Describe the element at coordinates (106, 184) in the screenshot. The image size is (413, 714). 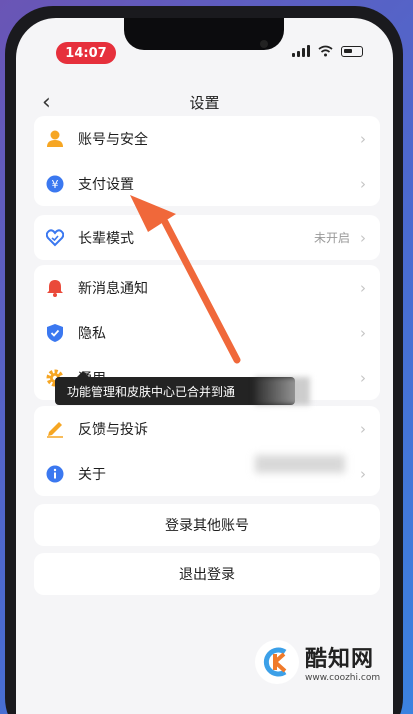
I see `settings-item-label: 支付设置` at that location.